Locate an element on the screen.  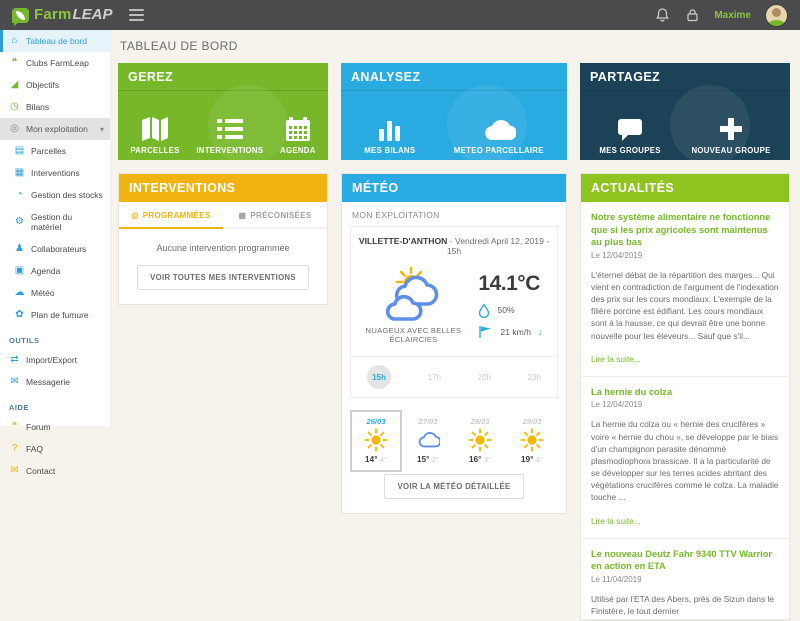
import-export-icon: ⇄ is located at coordinates (14, 359).